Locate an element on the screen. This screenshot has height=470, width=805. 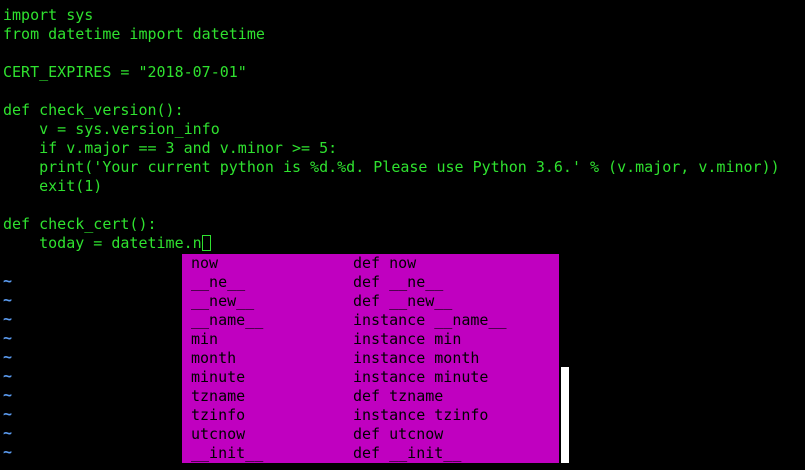
completion-kind: instance minute is located at coordinates (421, 377).